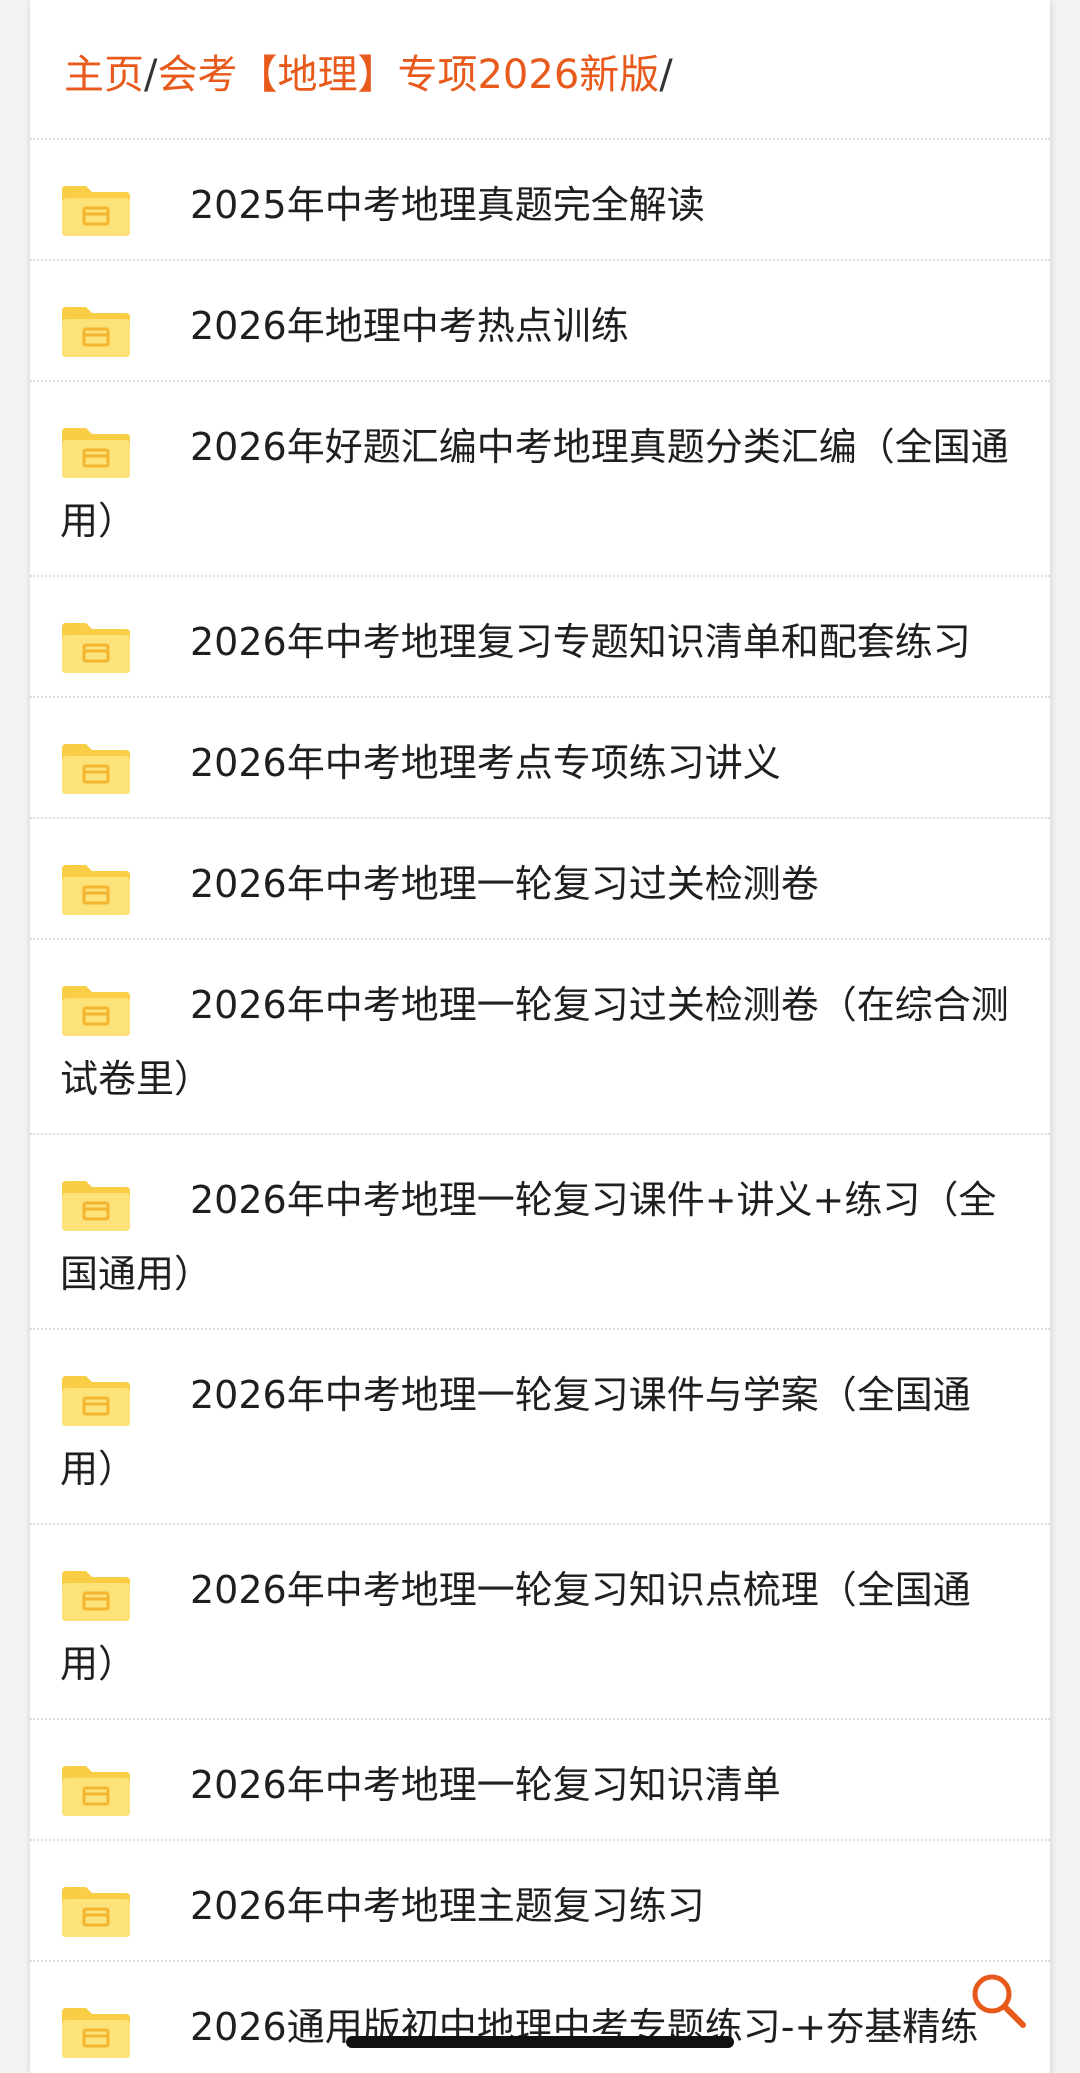 The width and height of the screenshot is (1080, 2073). Describe the element at coordinates (540, 2042) in the screenshot. I see `home-indicator` at that location.